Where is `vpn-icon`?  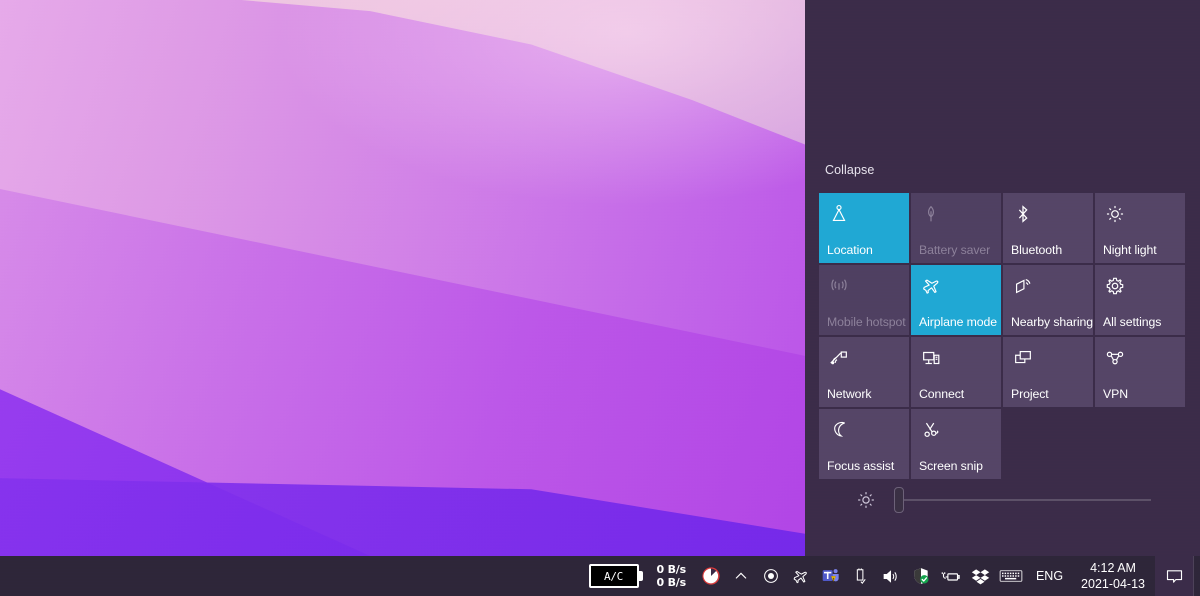
vpn-icon is located at coordinates (1115, 358).